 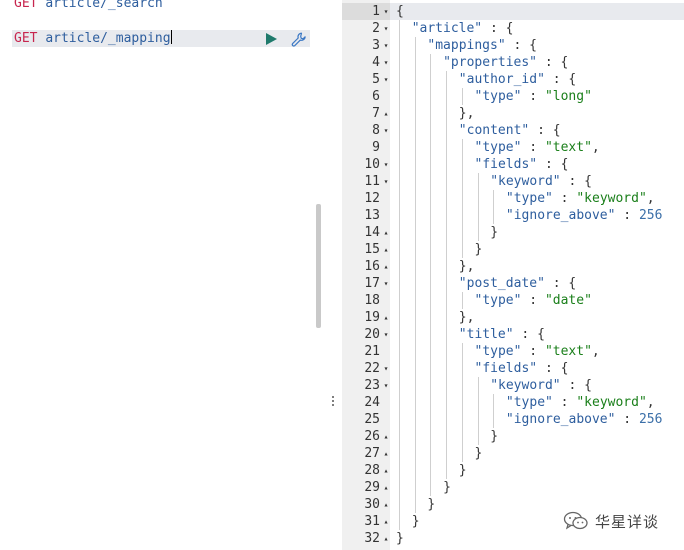 I want to click on line-number: 11, so click(x=372, y=181).